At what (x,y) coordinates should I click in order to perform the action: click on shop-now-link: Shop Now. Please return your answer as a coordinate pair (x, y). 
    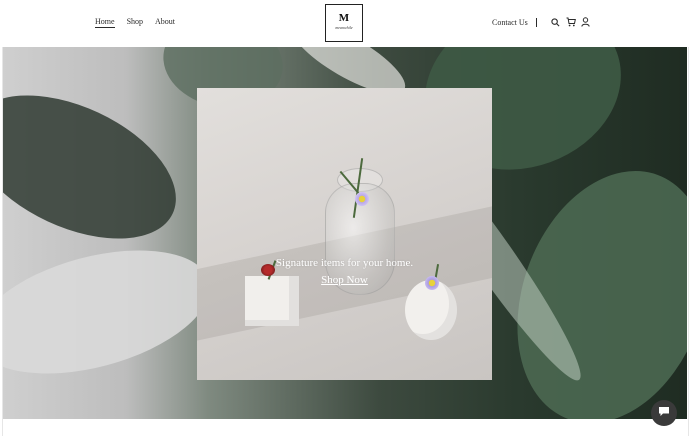
    Looking at the image, I should click on (344, 280).